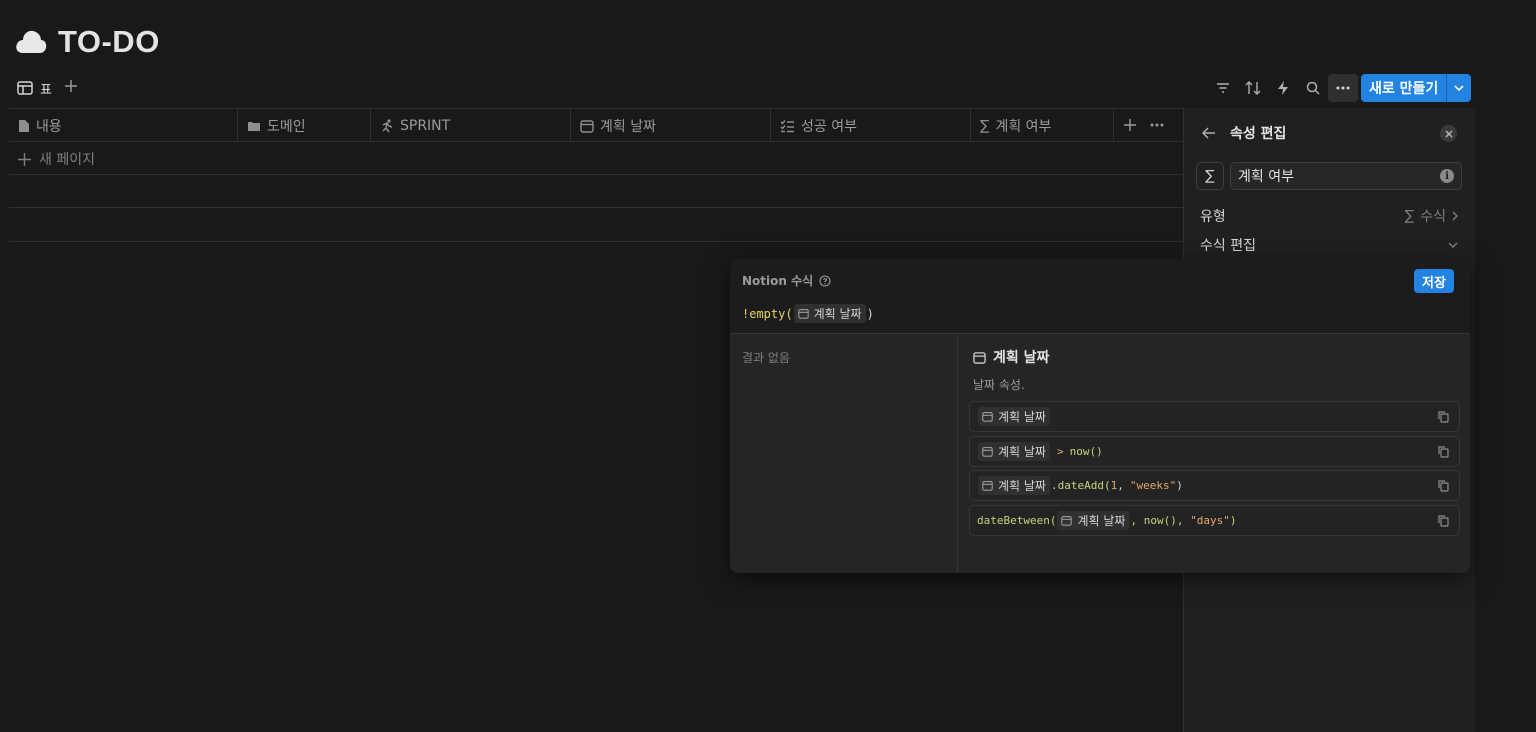  Describe the element at coordinates (24, 125) in the screenshot. I see `page-icon` at that location.